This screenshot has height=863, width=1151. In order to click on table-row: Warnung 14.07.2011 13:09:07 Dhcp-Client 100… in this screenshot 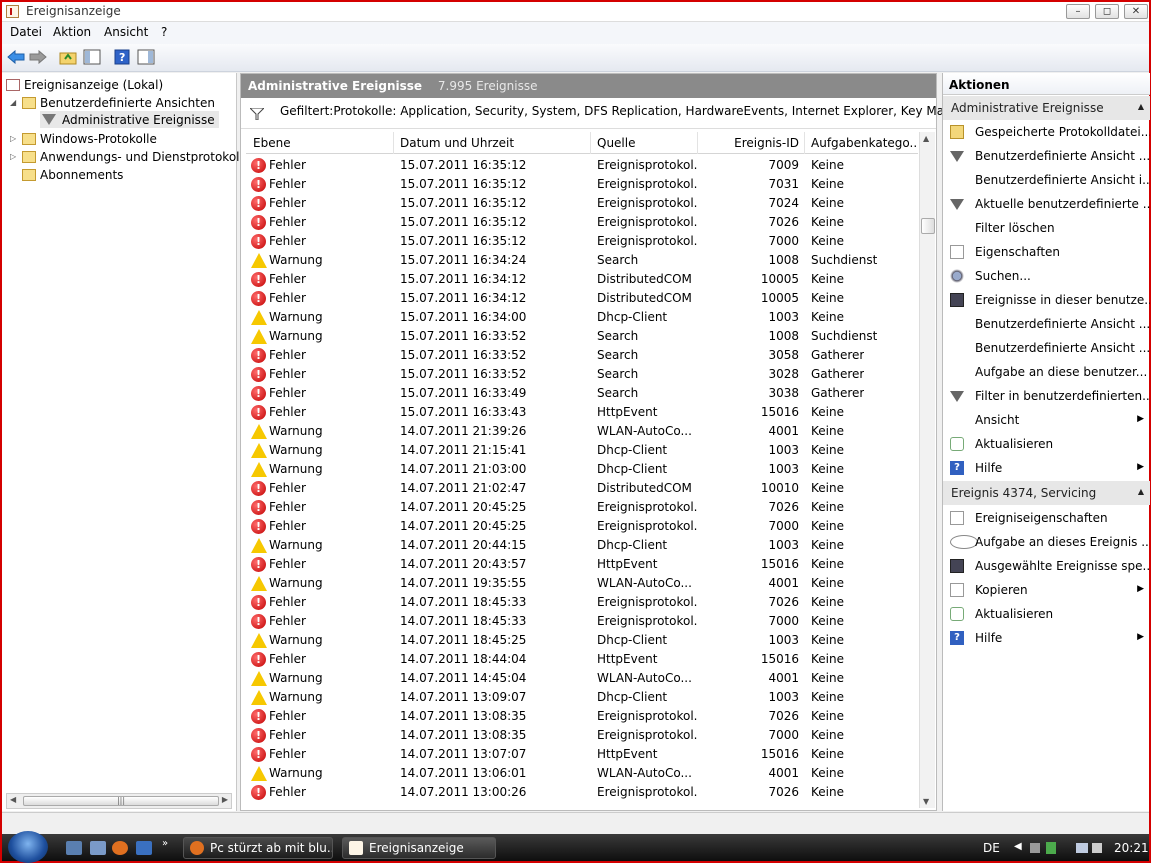, I will do `click(582, 696)`.